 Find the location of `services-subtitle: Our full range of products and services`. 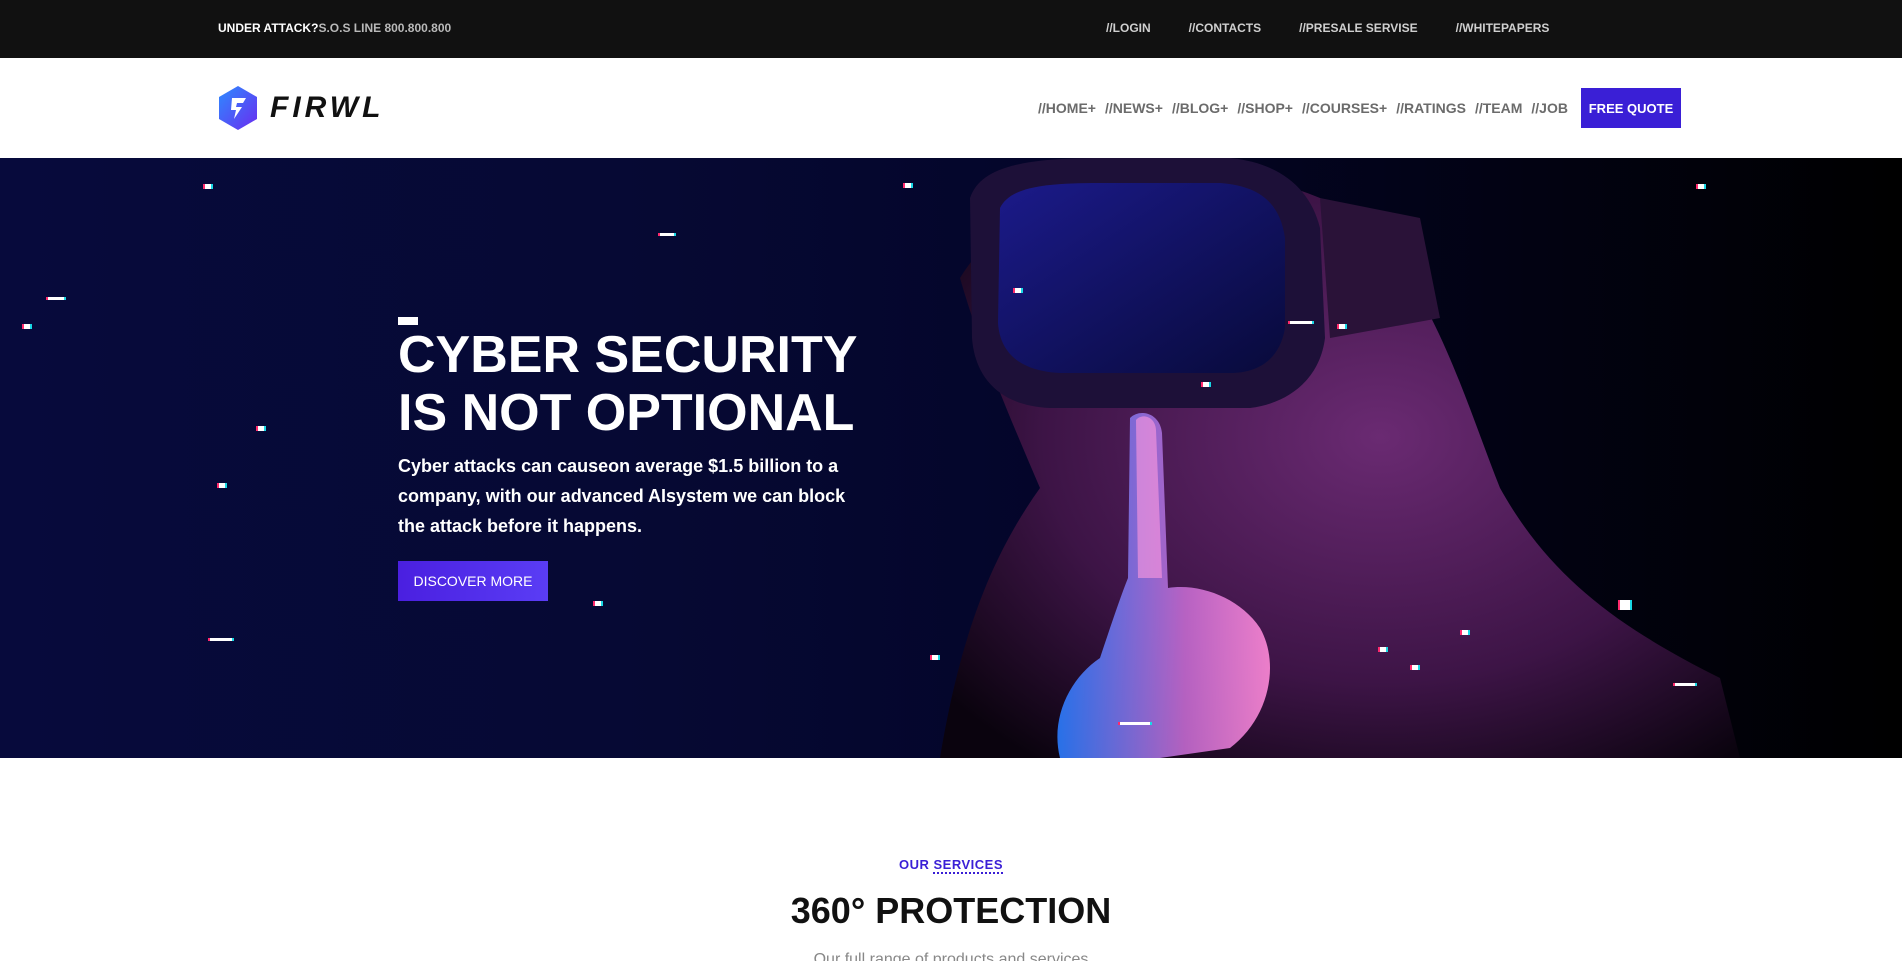

services-subtitle: Our full range of products and services is located at coordinates (951, 956).